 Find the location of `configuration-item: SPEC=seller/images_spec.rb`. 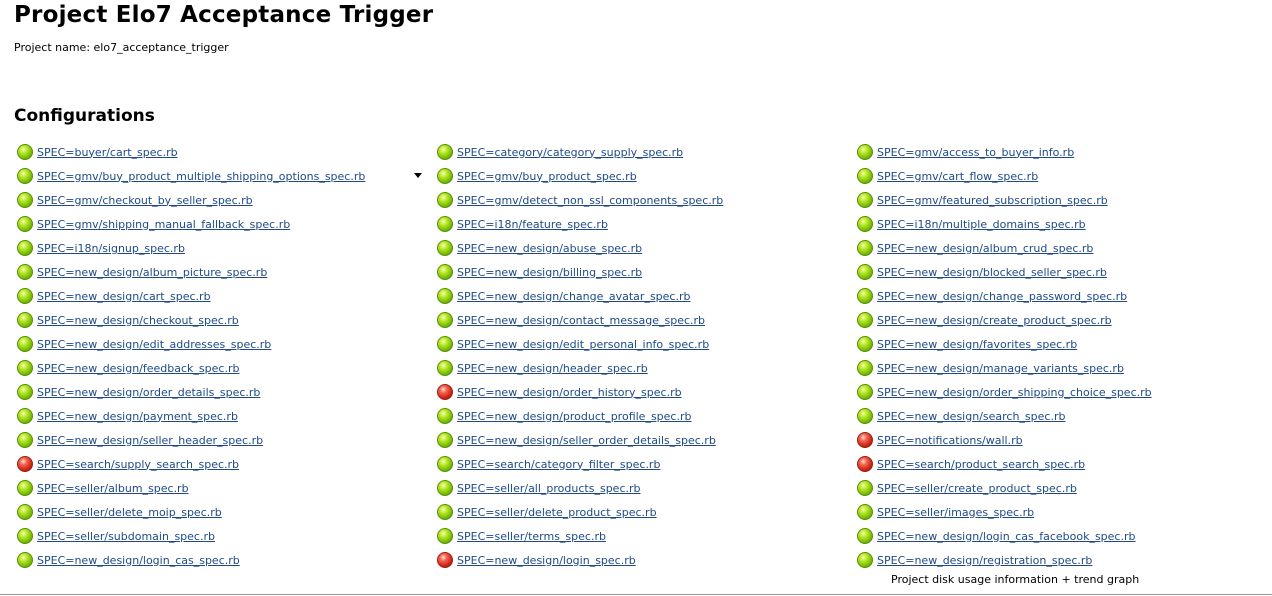

configuration-item: SPEC=seller/images_spec.rb is located at coordinates (1059, 512).